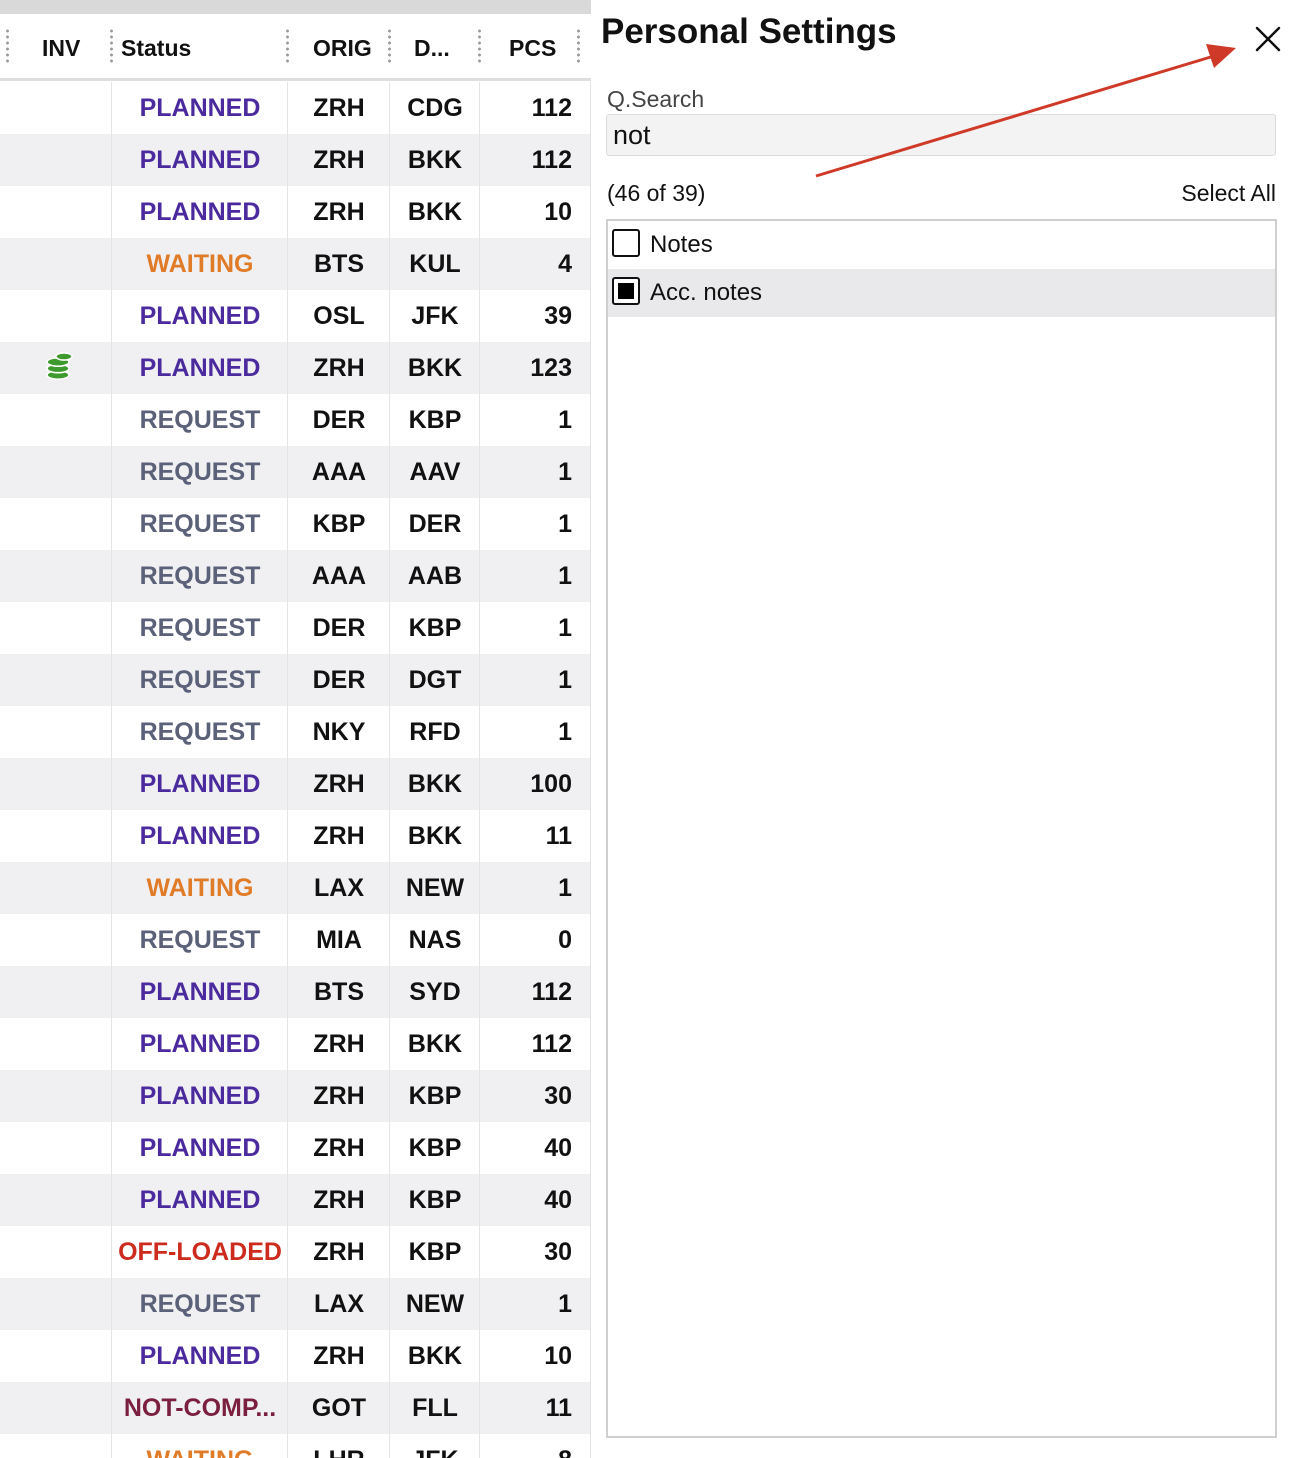 This screenshot has width=1292, height=1458. Describe the element at coordinates (435, 628) in the screenshot. I see `destination-cell: KBP` at that location.